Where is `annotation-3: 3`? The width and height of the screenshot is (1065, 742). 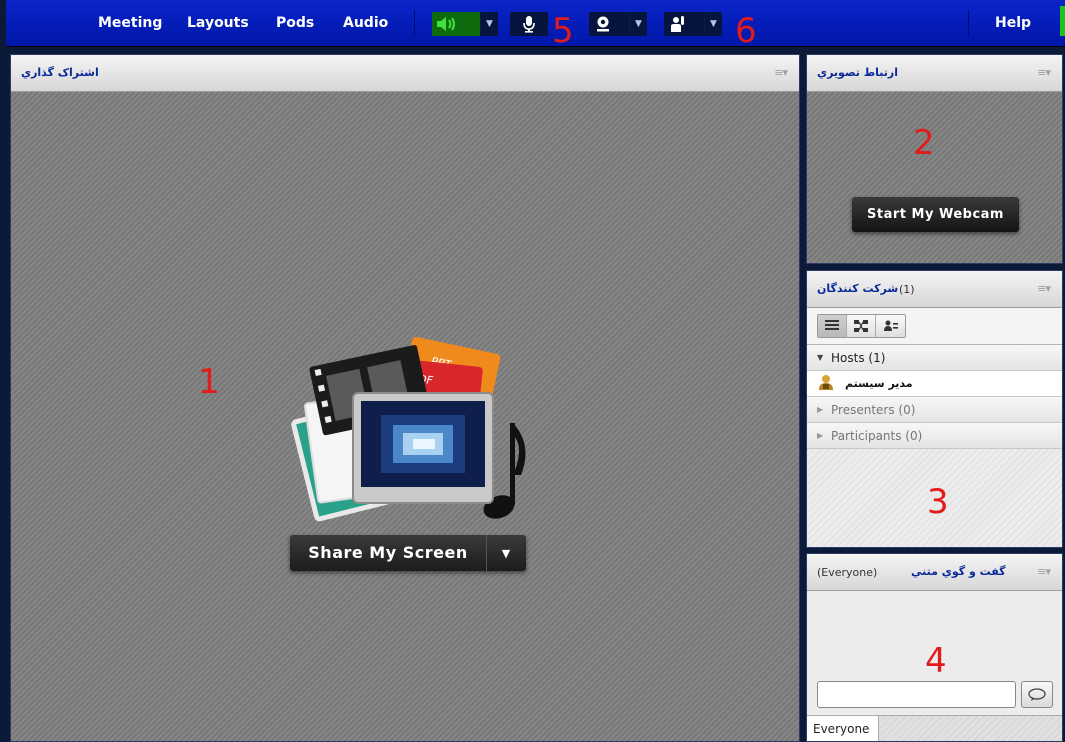
annotation-3: 3 is located at coordinates (938, 502).